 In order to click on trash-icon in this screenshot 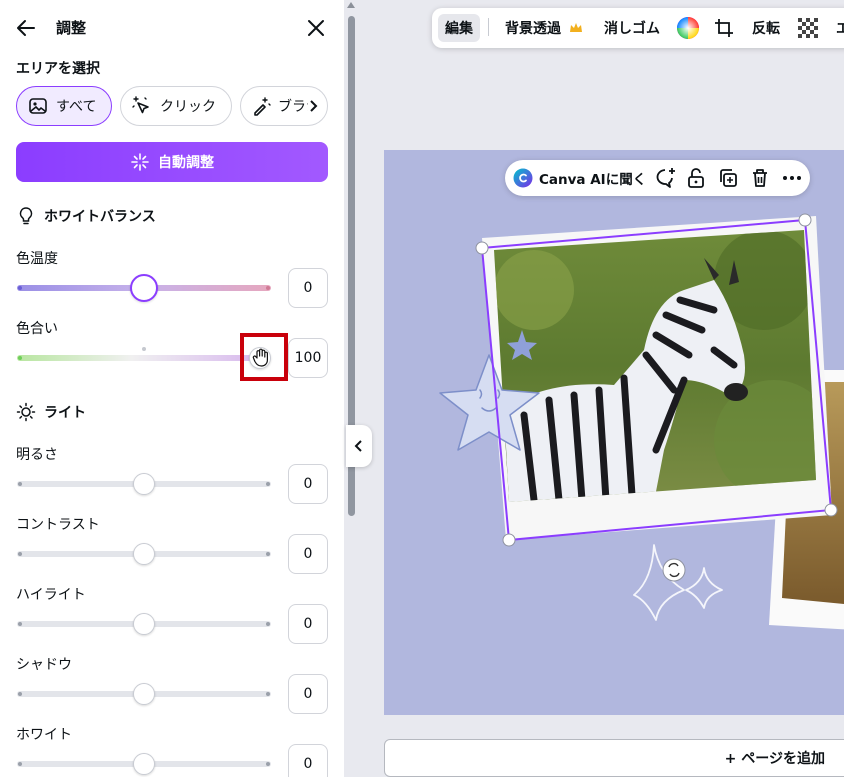, I will do `click(760, 178)`.